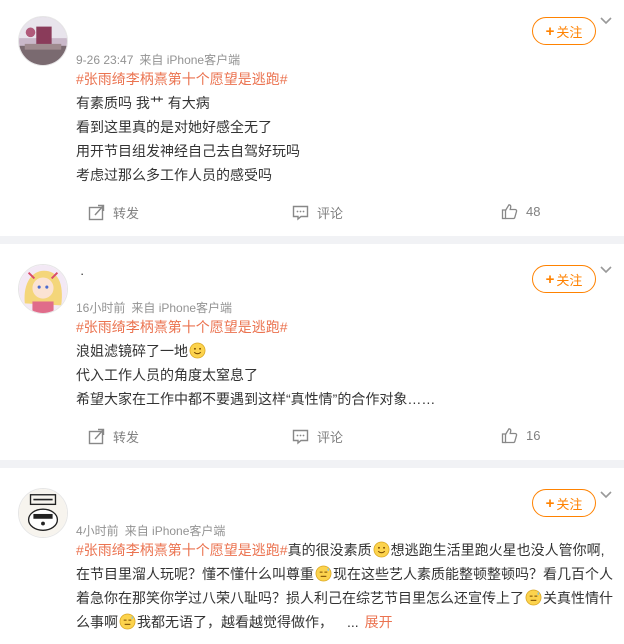 The height and width of the screenshot is (644, 624). What do you see at coordinates (104, 60) in the screenshot?
I see `post-time: 9-26 23:47` at bounding box center [104, 60].